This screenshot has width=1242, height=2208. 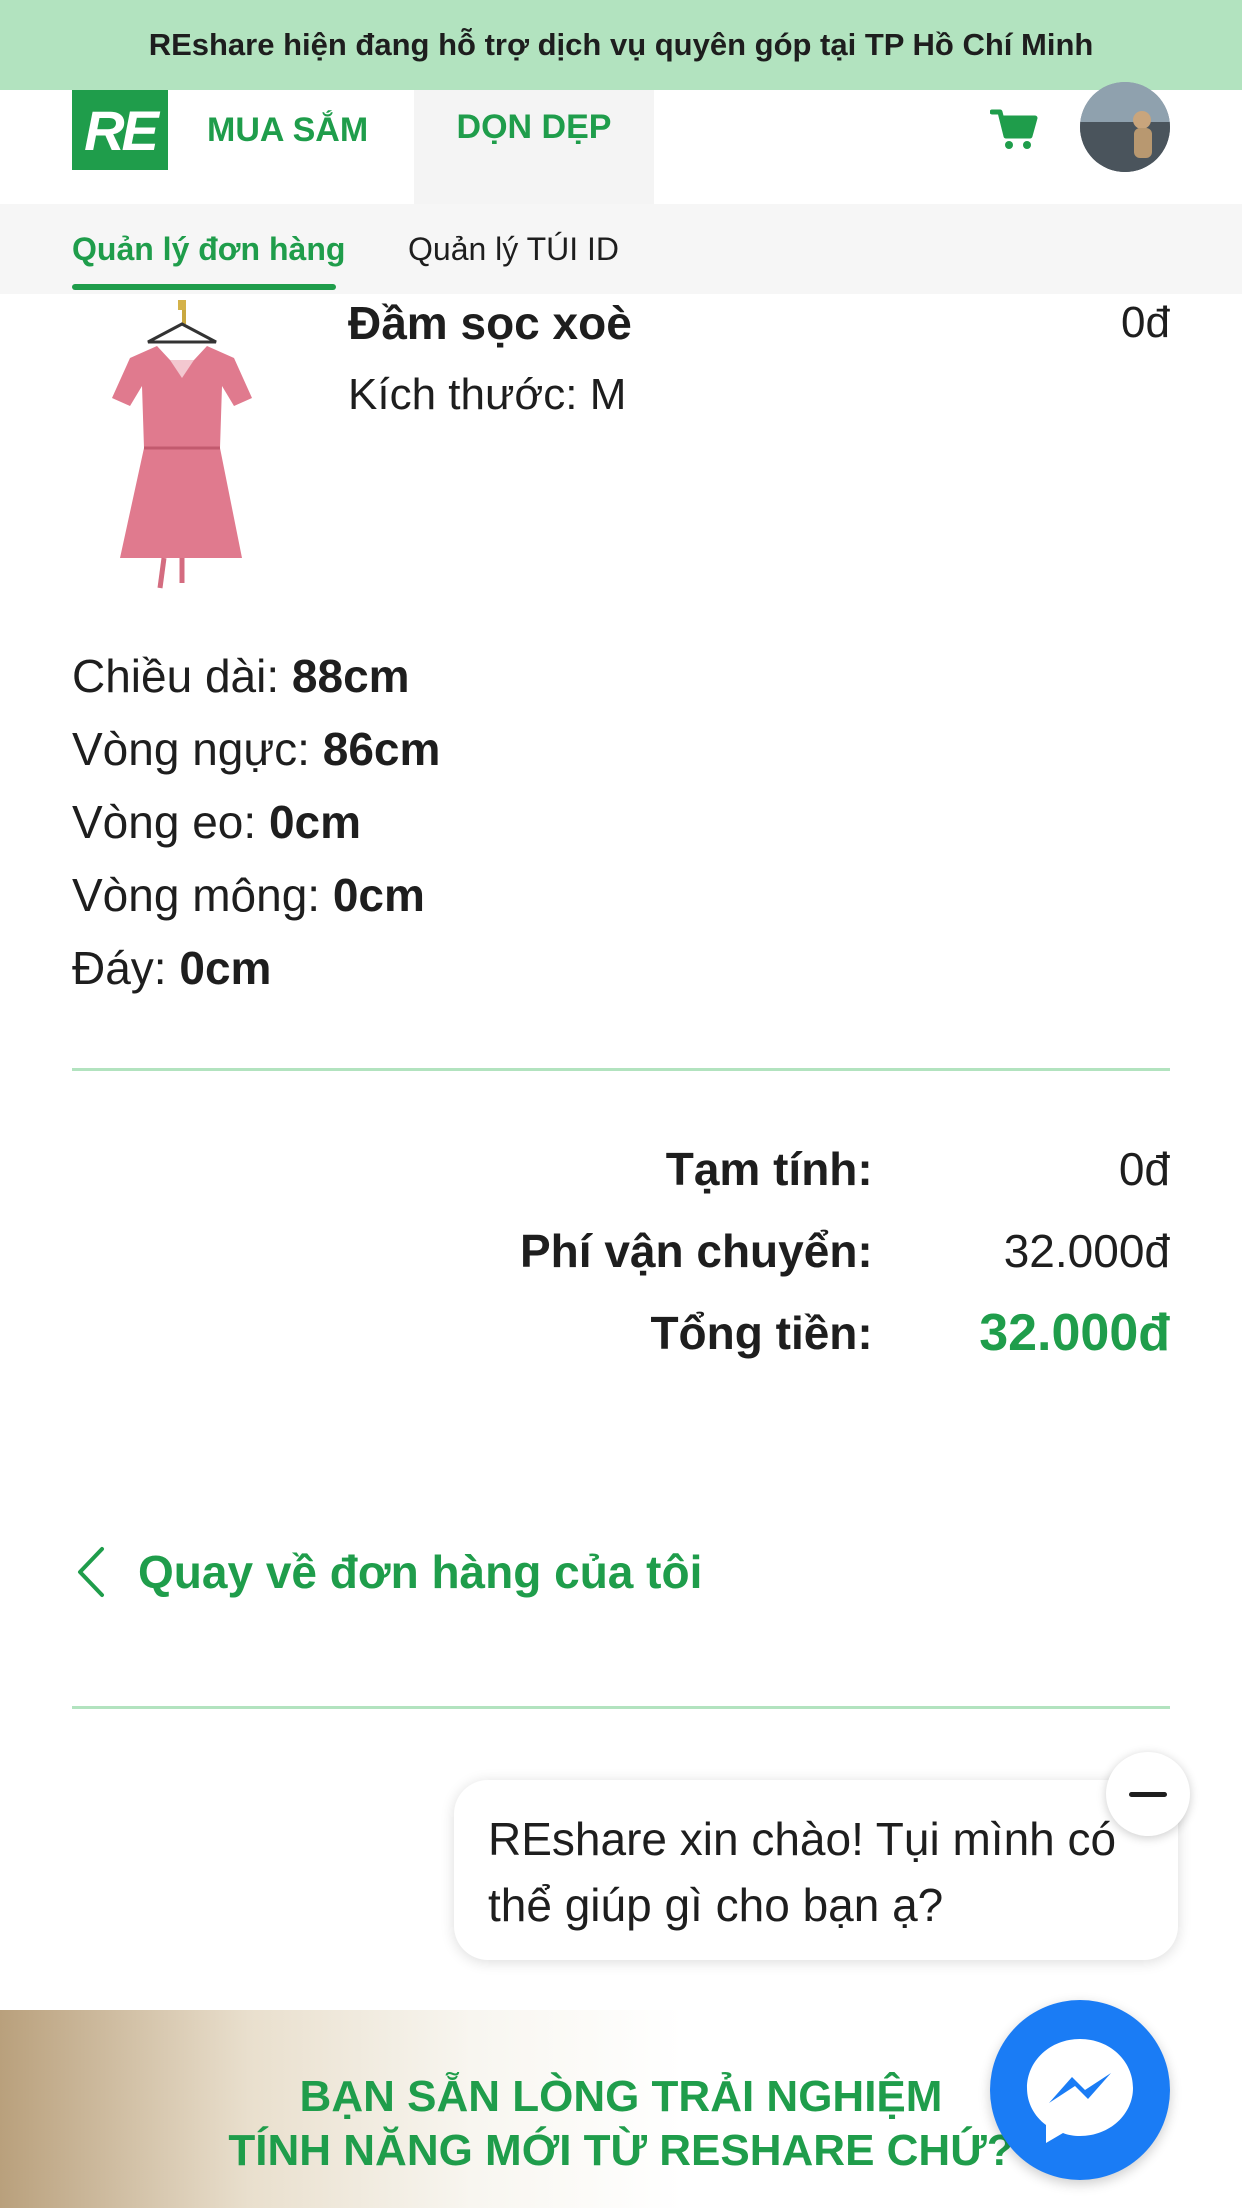 I want to click on active-tab-indicator, so click(x=204, y=287).